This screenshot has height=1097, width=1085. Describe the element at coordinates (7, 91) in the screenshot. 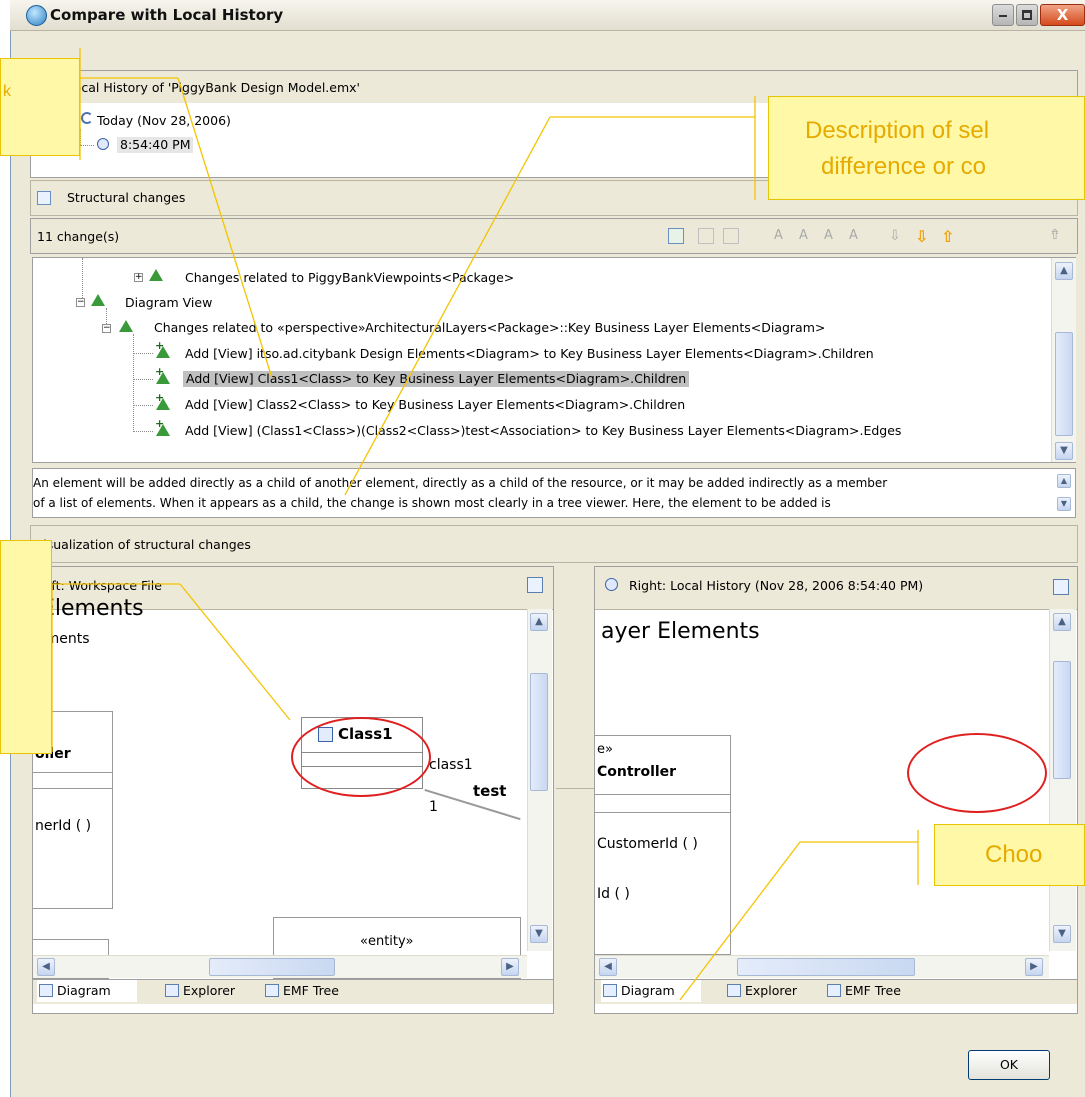

I see `callout-history-text: k` at that location.